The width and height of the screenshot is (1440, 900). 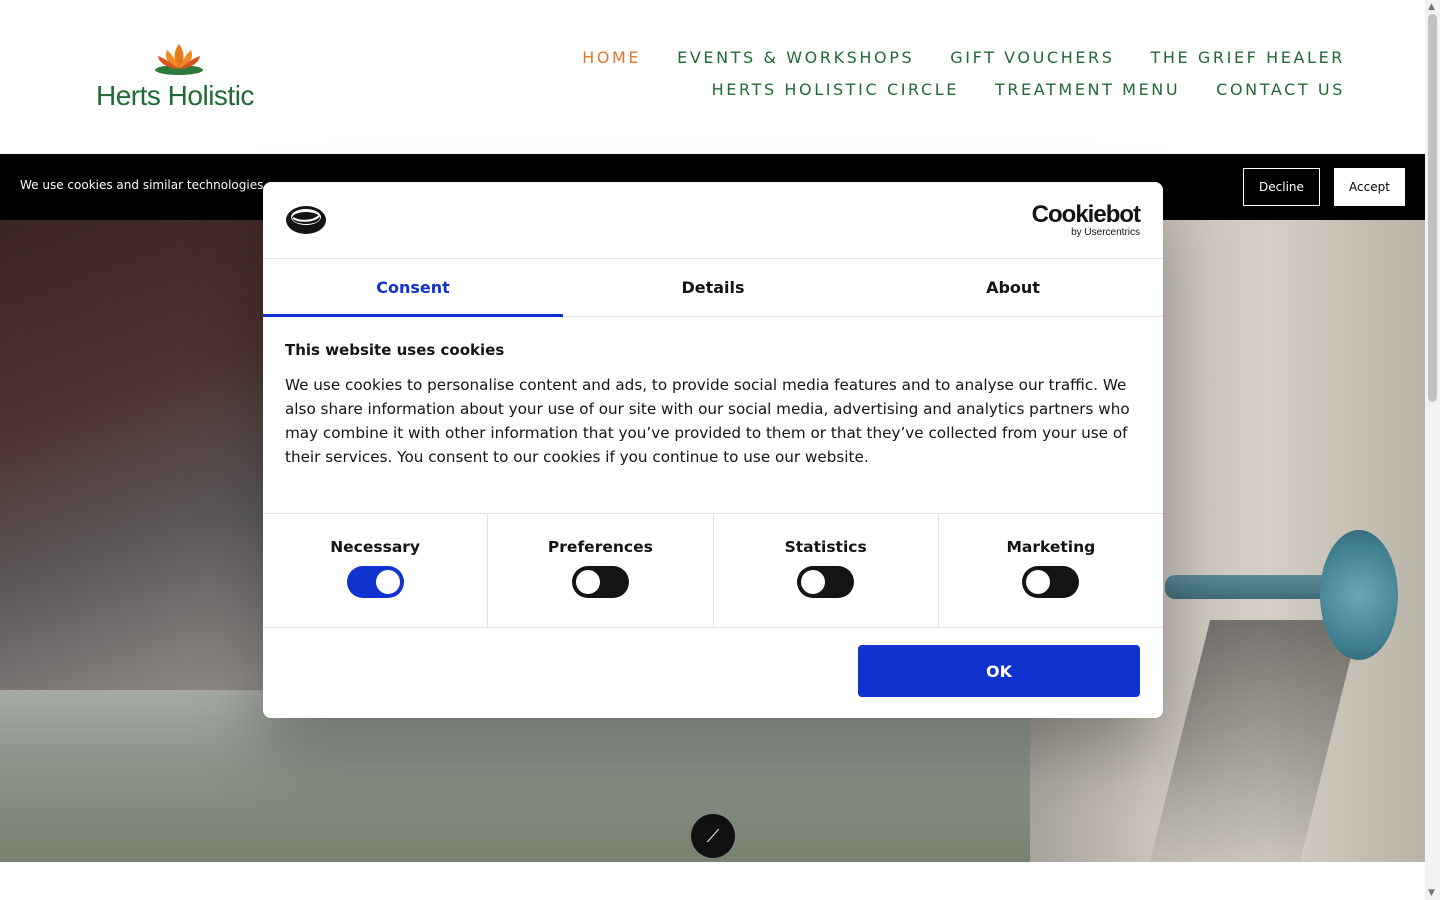 What do you see at coordinates (1087, 96) in the screenshot?
I see `nav-treatment-menu: TREATMENT MENU` at bounding box center [1087, 96].